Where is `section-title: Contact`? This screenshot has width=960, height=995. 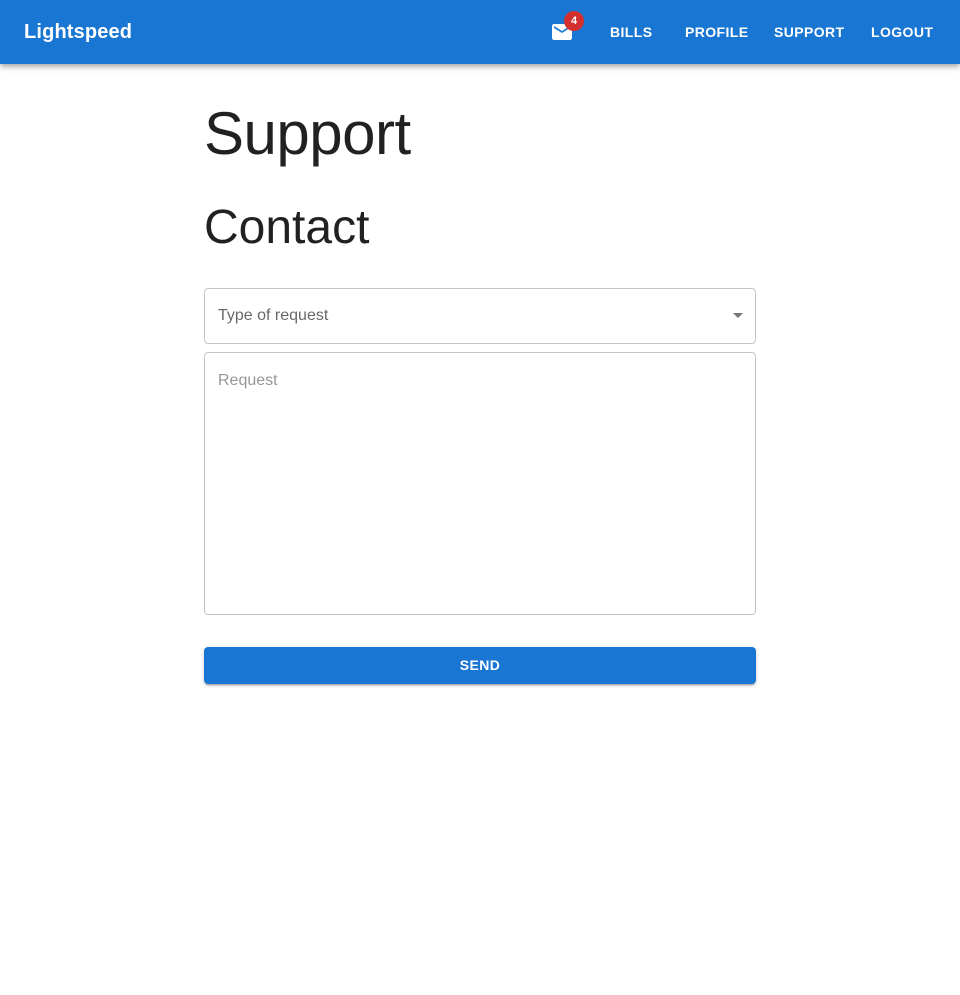
section-title: Contact is located at coordinates (287, 227).